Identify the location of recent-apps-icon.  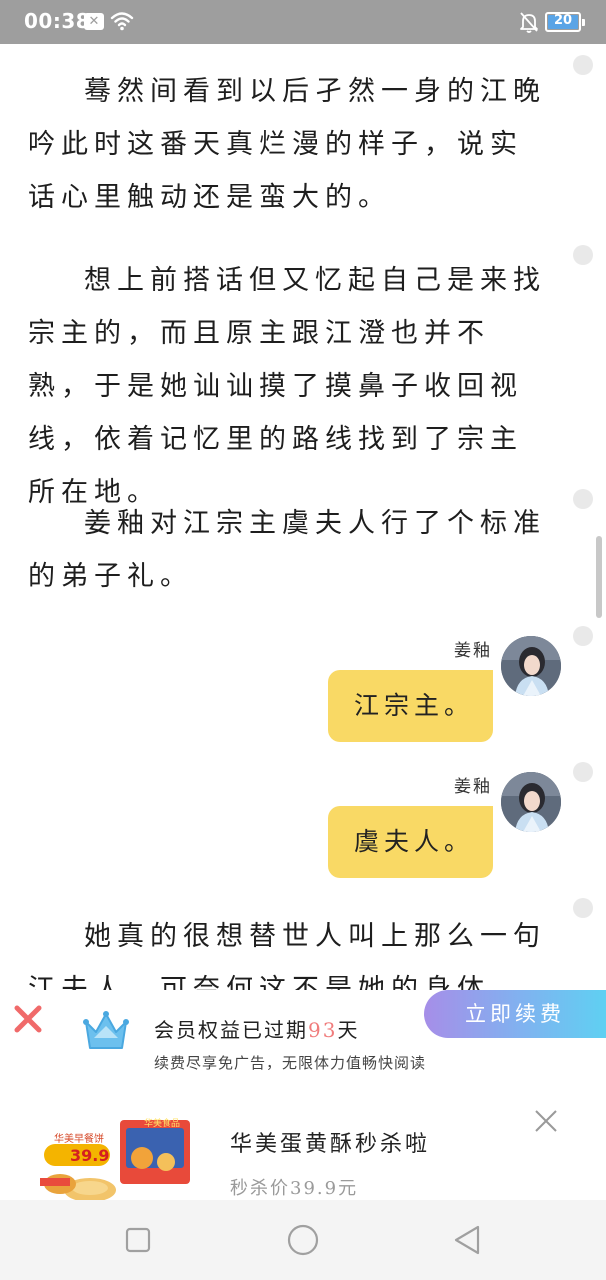
(138, 1240).